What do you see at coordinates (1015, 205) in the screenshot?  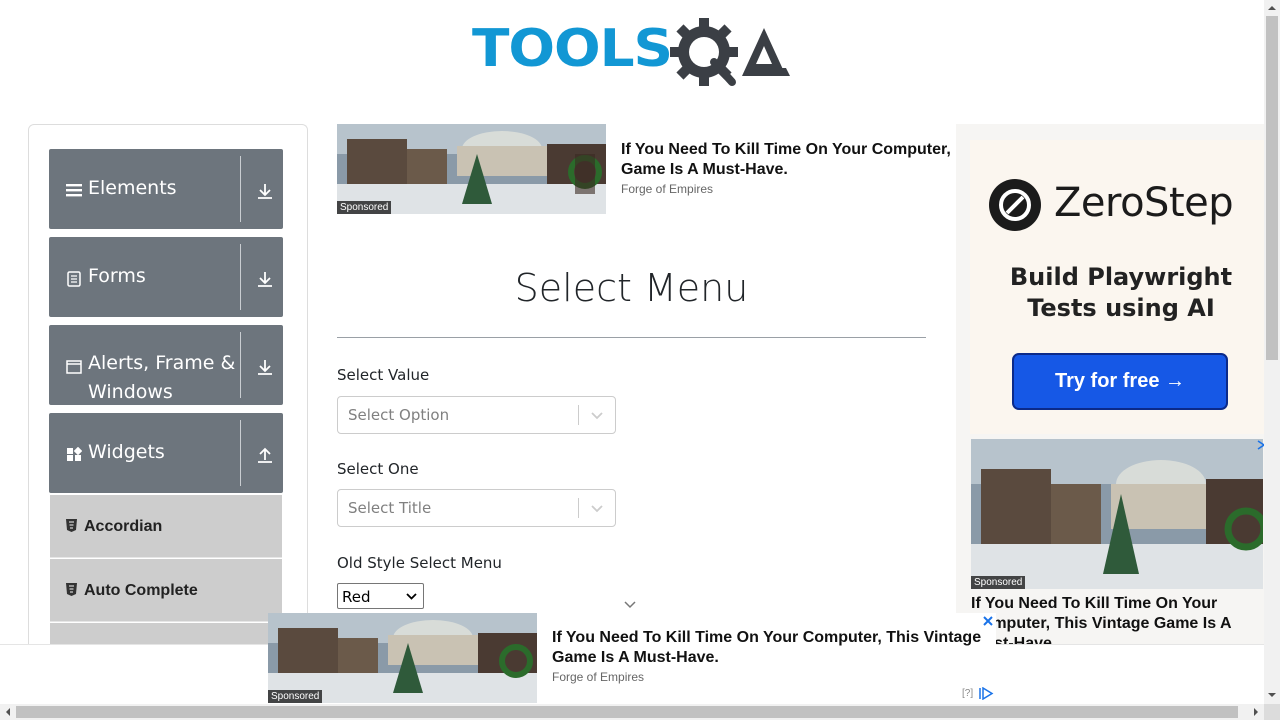 I see `zerostep-logo-icon` at bounding box center [1015, 205].